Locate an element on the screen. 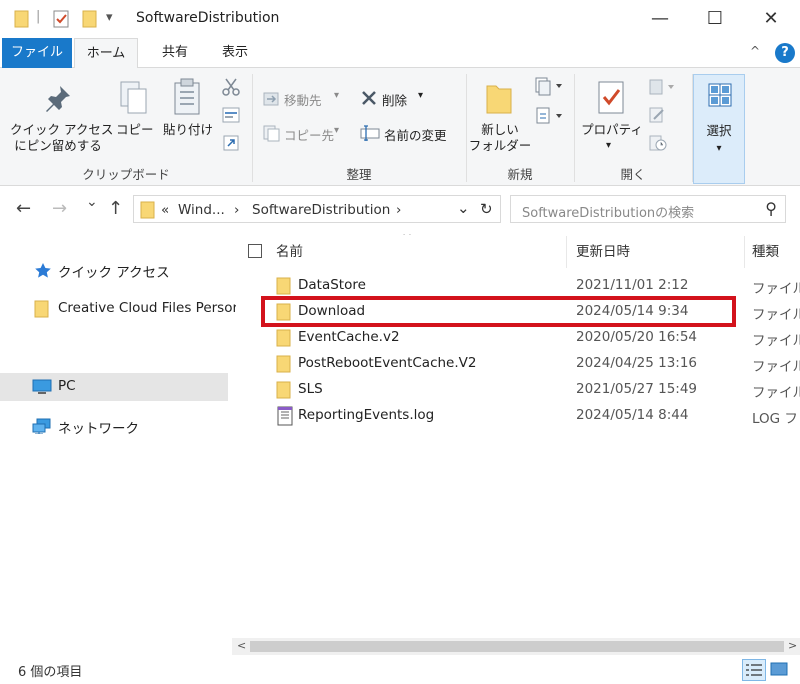 The height and width of the screenshot is (684, 800). forward-button: → is located at coordinates (59, 208).